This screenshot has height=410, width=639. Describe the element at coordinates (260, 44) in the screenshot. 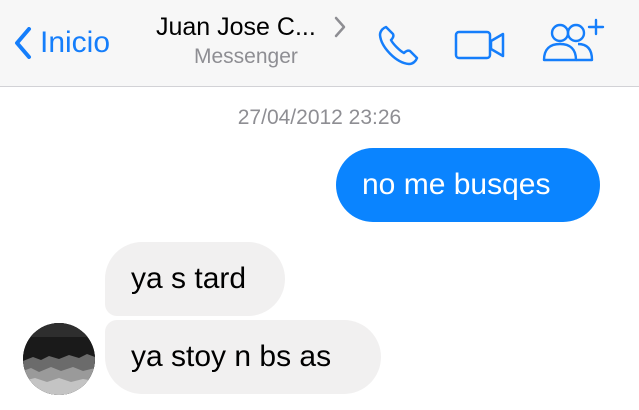

I see `conversation-title: Juan Jose C... Messenger` at that location.